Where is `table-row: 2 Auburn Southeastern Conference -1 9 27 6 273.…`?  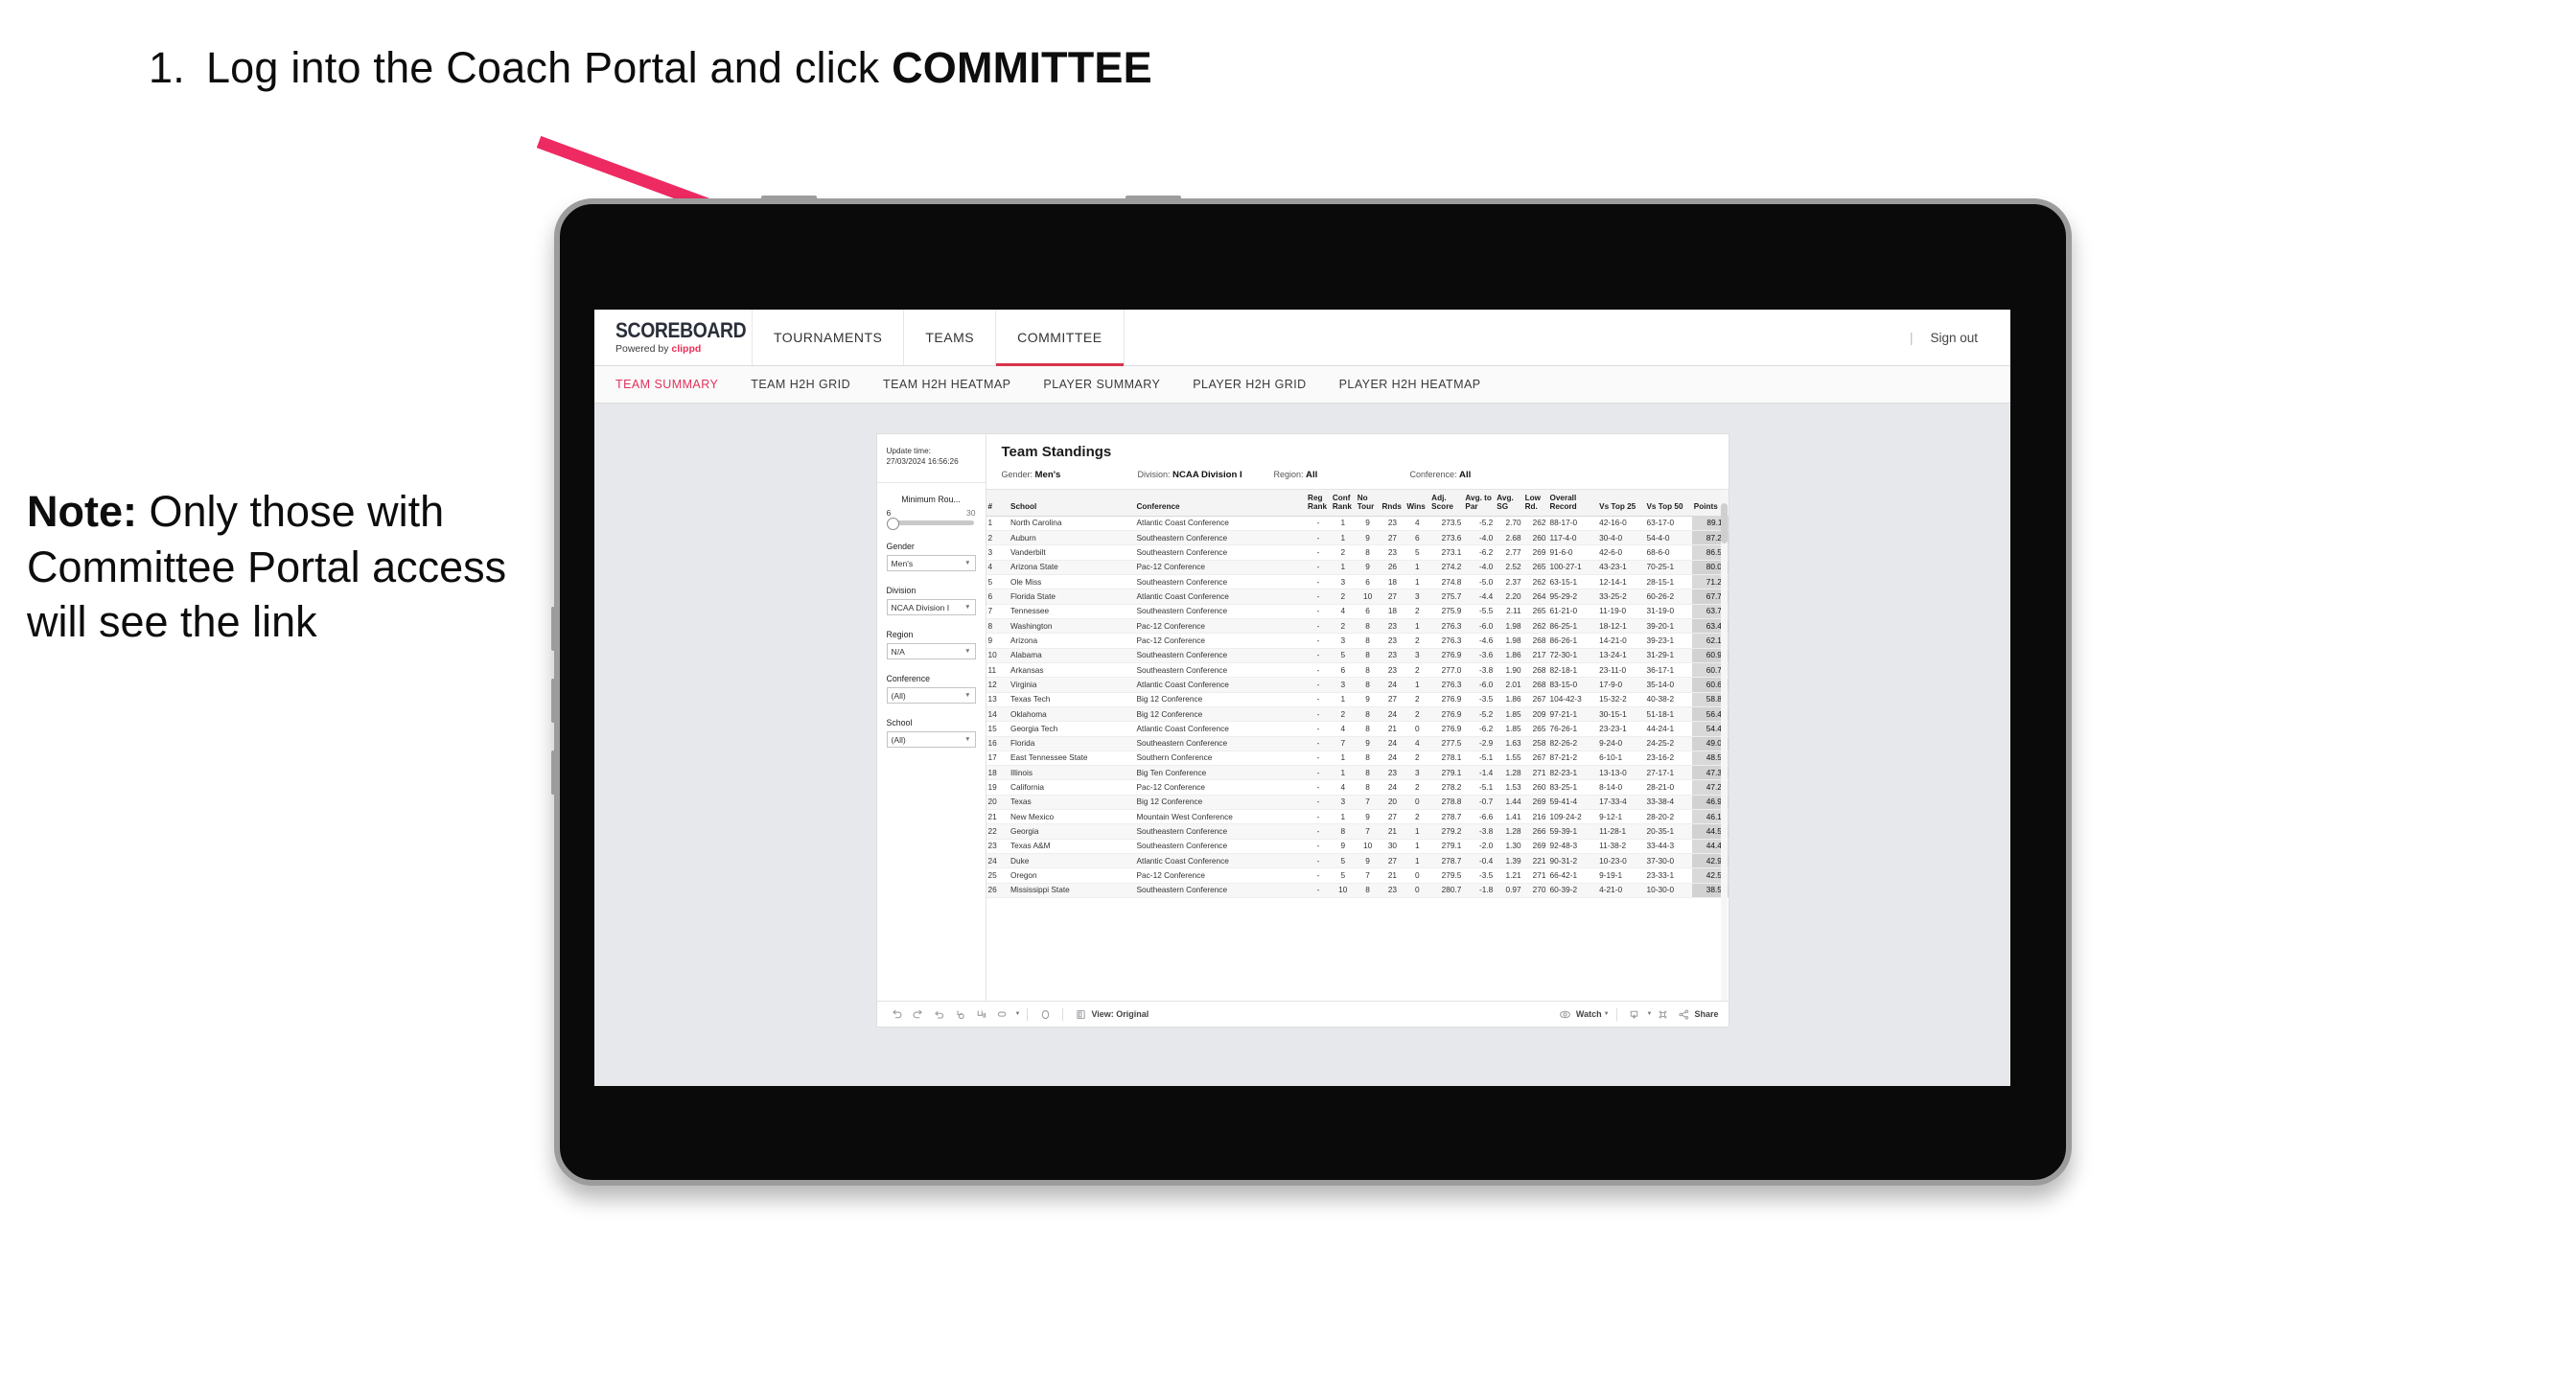
table-row: 2 Auburn Southeastern Conference -1 9 27 6 273.… is located at coordinates (1358, 538).